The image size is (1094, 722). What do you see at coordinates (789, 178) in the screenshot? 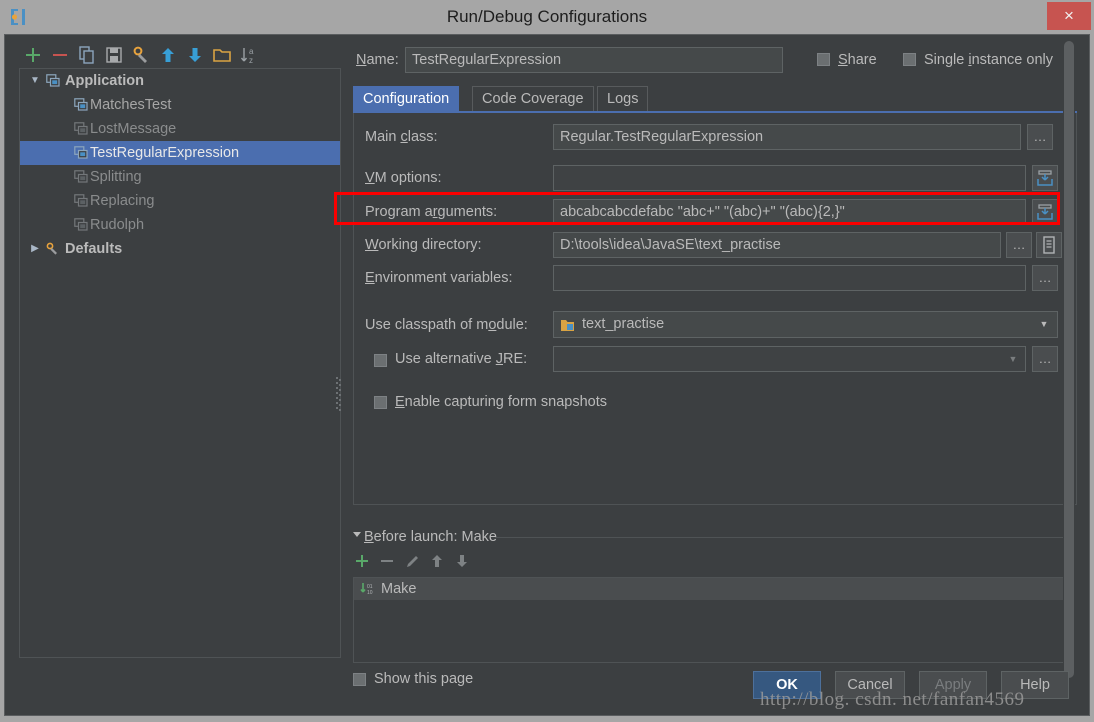
I see `vm-options-input` at bounding box center [789, 178].